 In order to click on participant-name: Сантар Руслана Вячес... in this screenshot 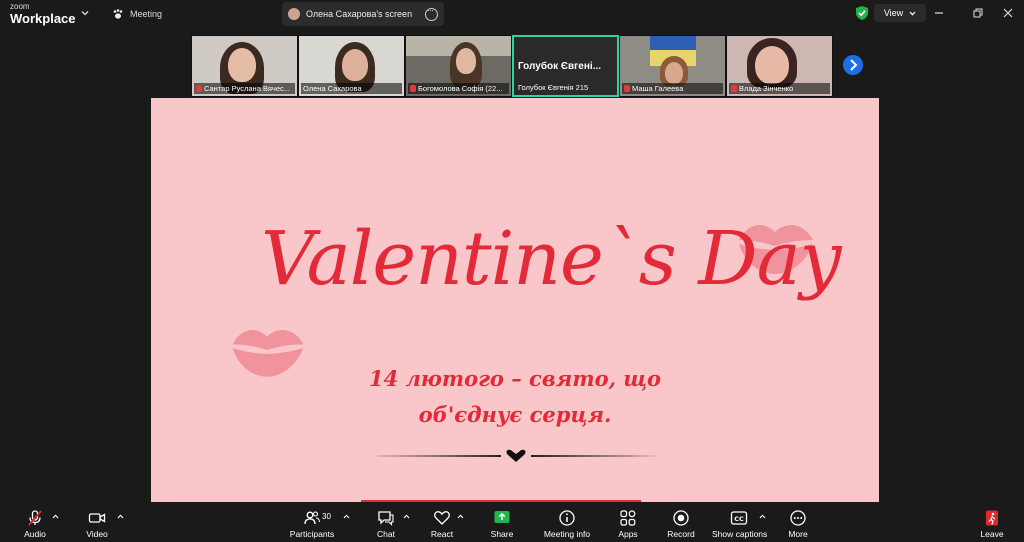, I will do `click(247, 88)`.